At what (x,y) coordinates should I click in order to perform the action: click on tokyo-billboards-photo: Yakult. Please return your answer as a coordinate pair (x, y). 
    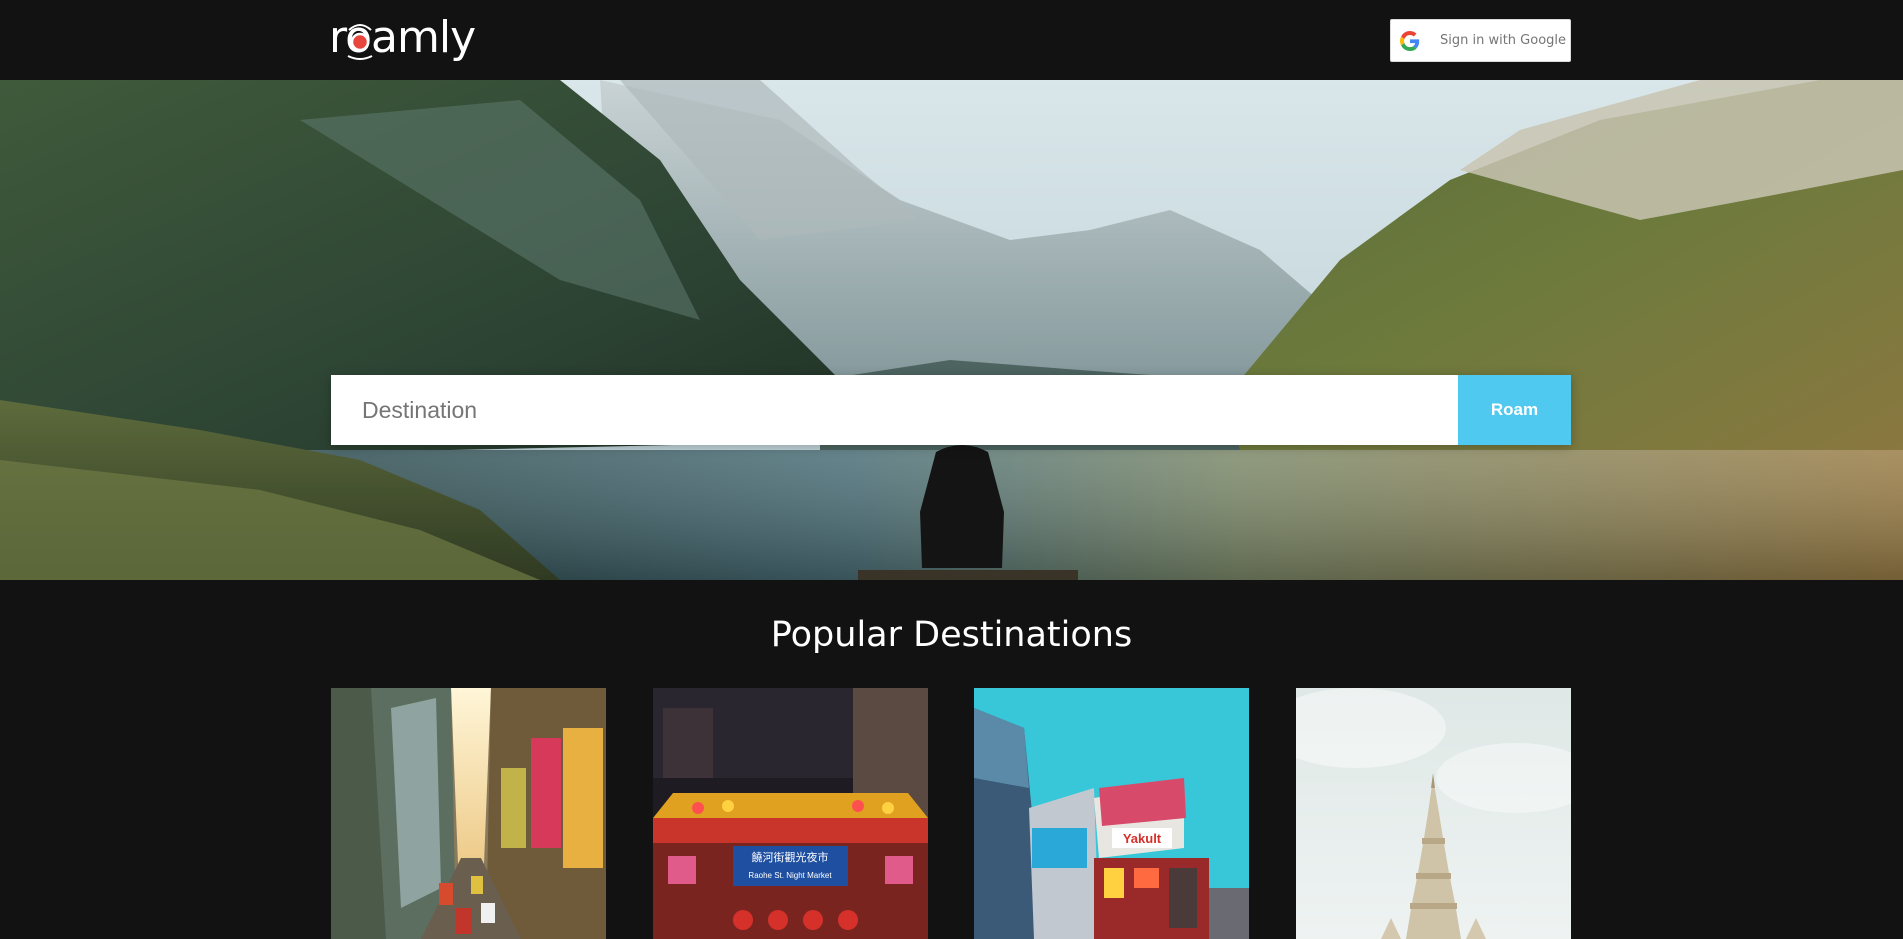
    Looking at the image, I should click on (1111, 813).